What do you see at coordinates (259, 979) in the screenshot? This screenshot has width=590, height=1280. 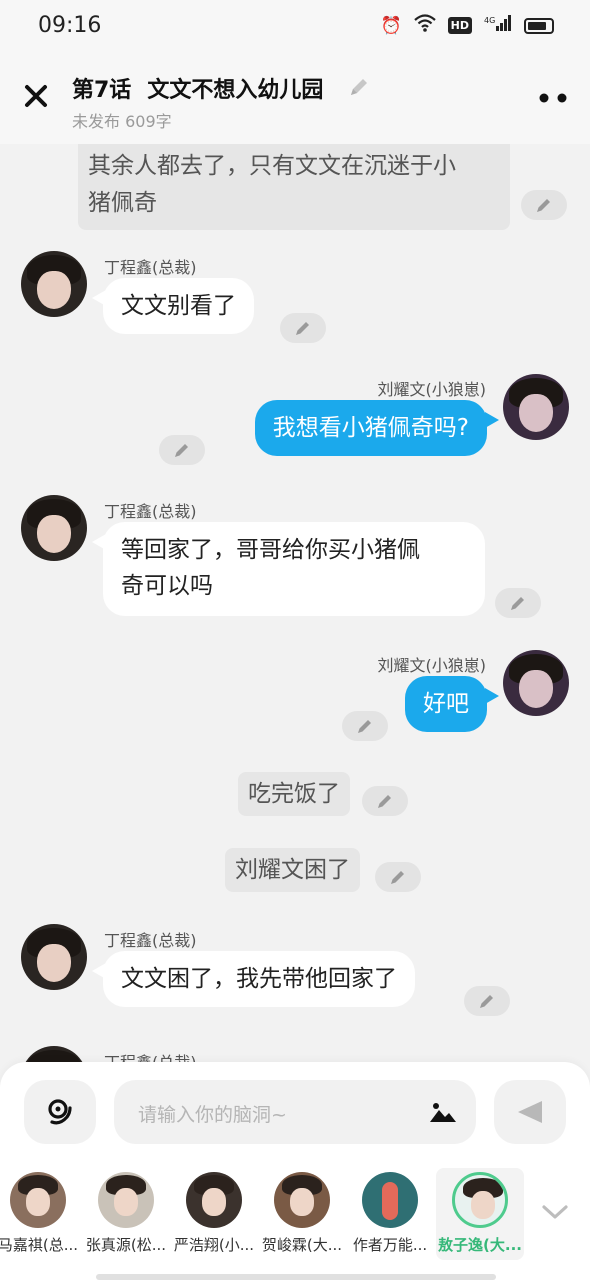 I see `message-bubble: 文文困了，我先带他回家了` at bounding box center [259, 979].